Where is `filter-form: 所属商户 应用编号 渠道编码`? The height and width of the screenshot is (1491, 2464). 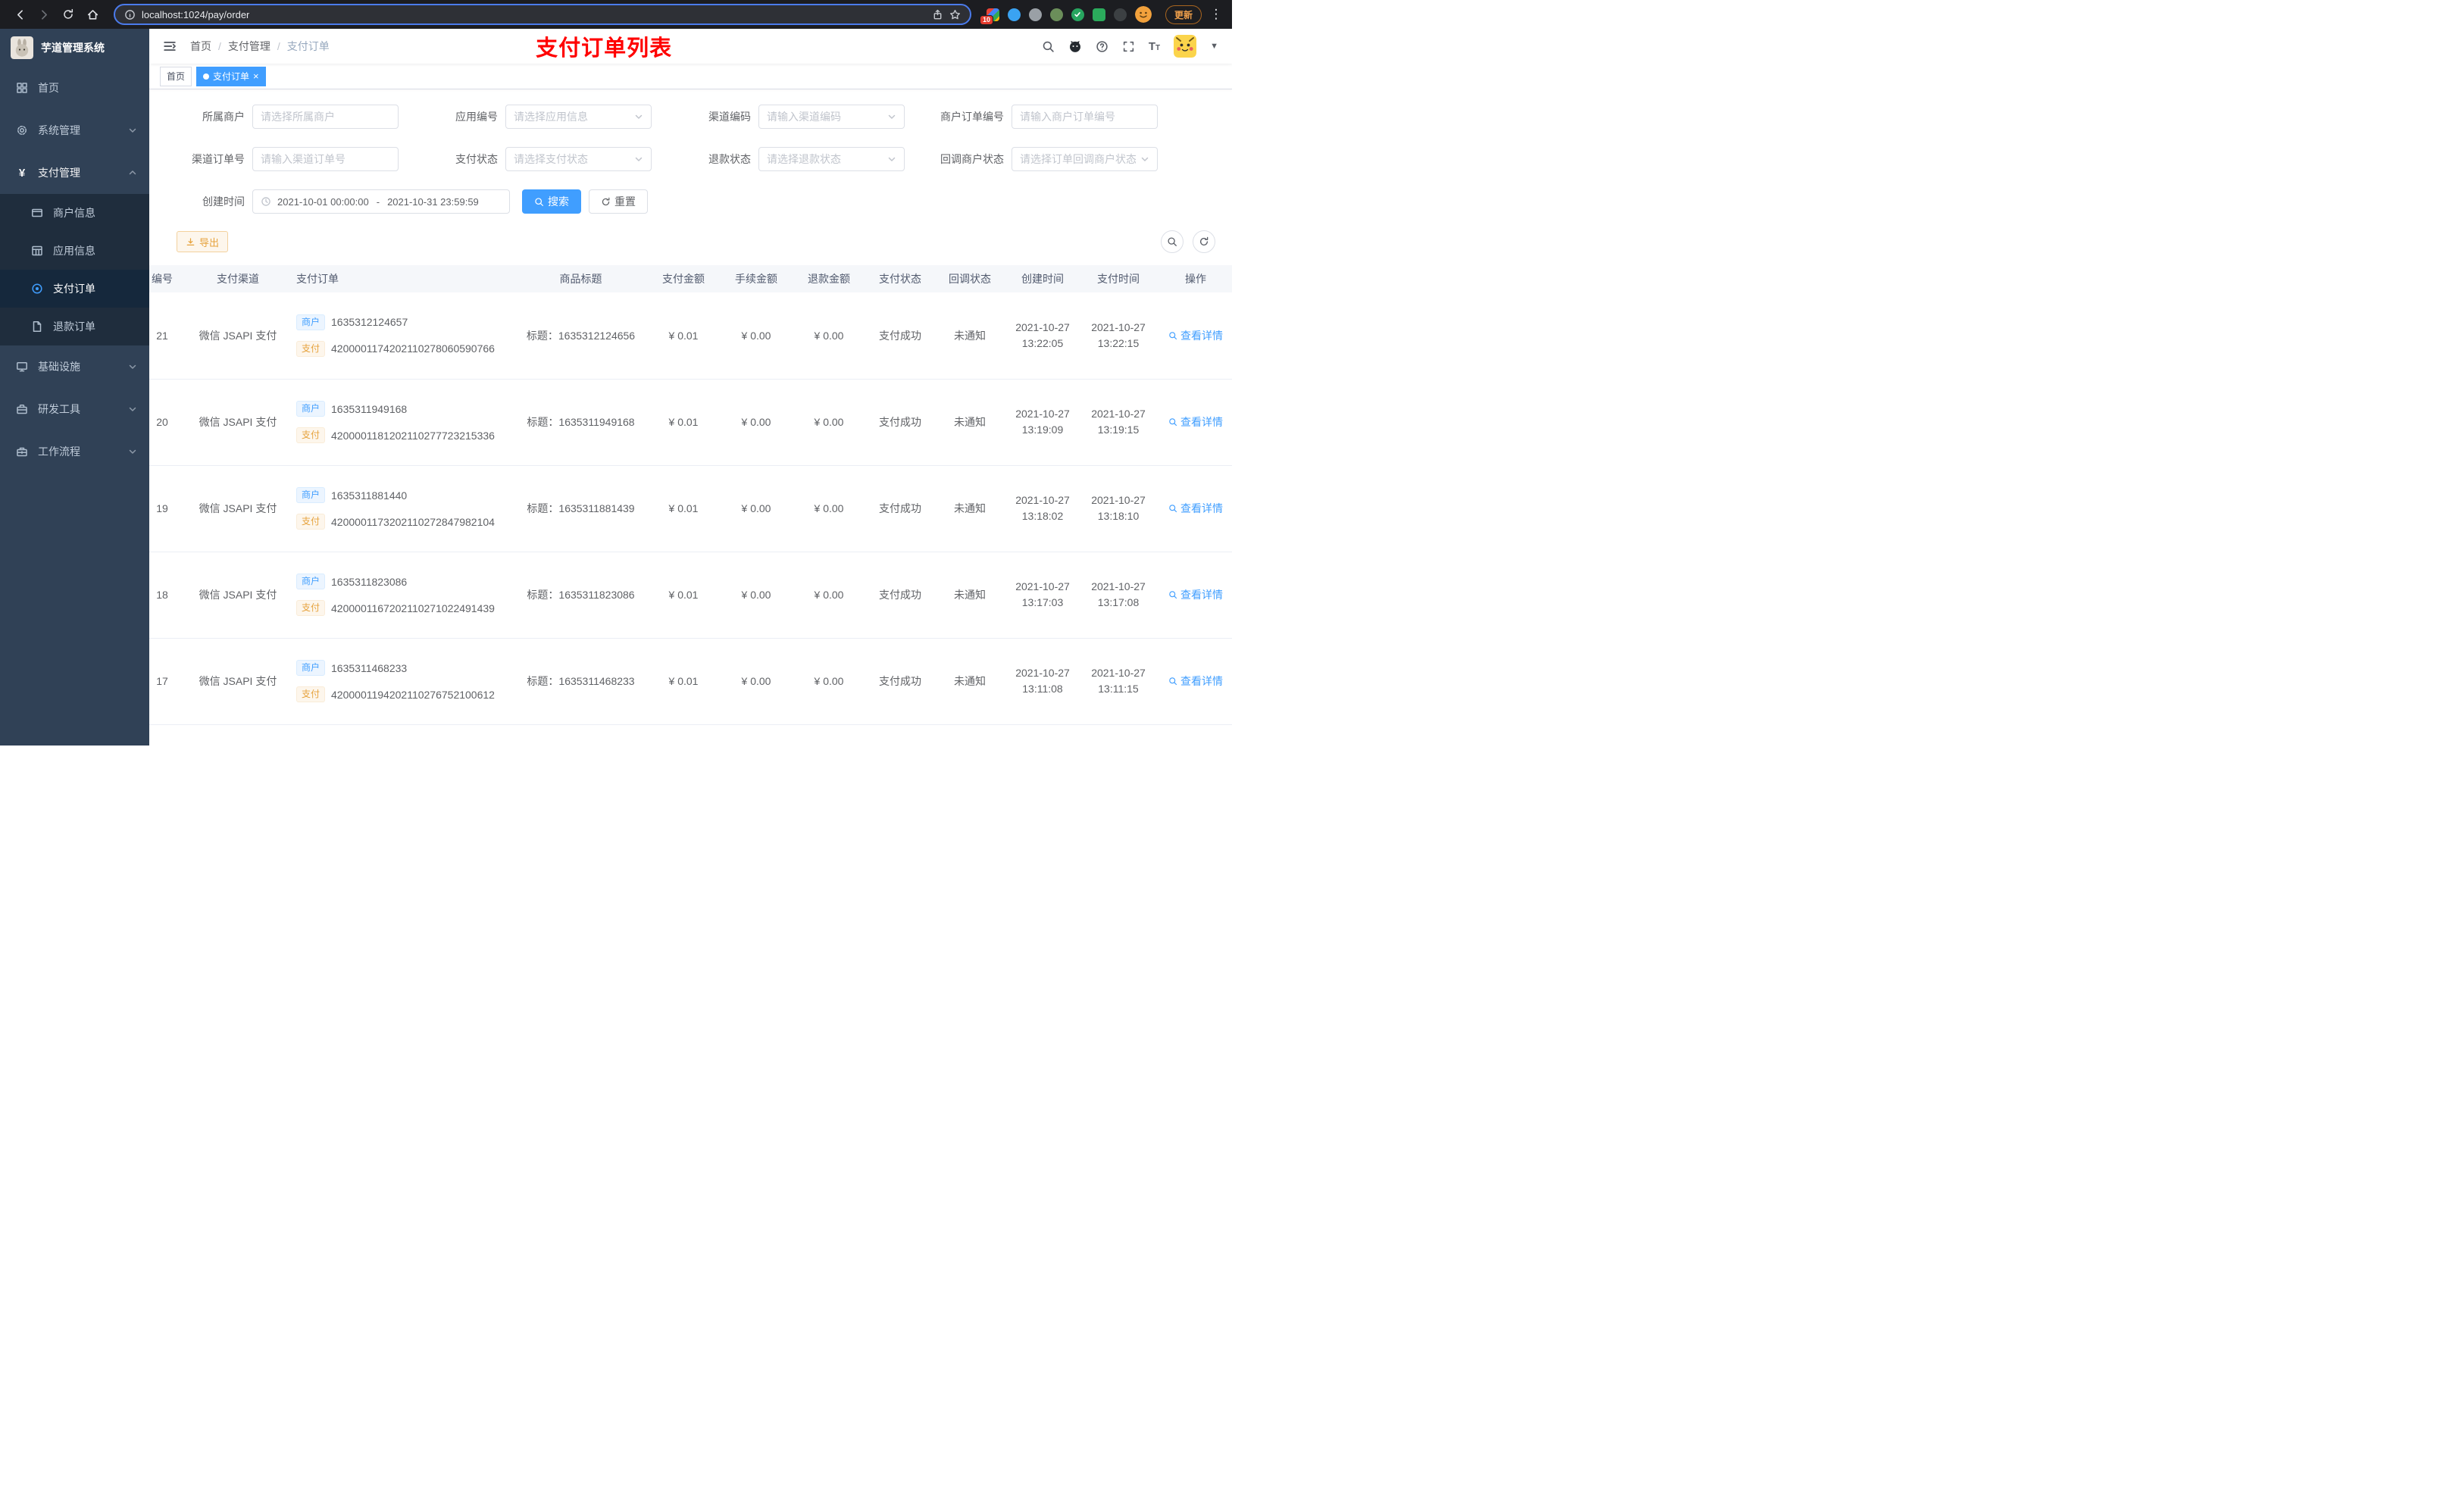 filter-form: 所属商户 应用编号 渠道编码 is located at coordinates (690, 151).